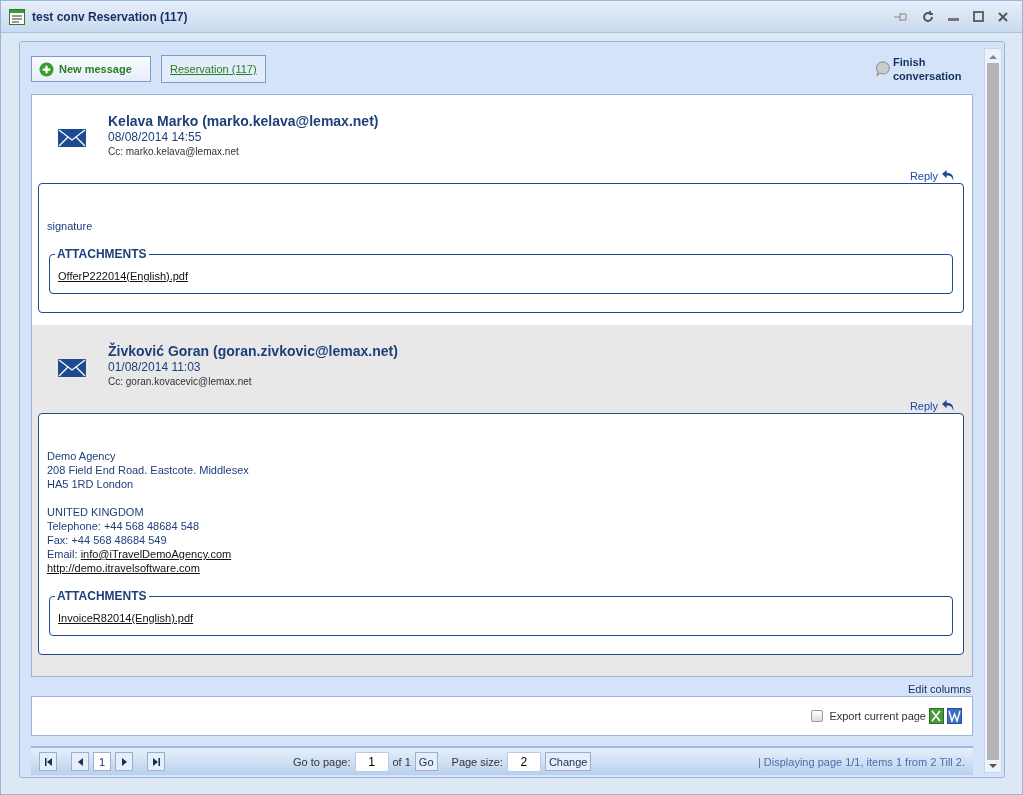 This screenshot has width=1023, height=795. I want to click on speech-bubble-icon, so click(883, 69).